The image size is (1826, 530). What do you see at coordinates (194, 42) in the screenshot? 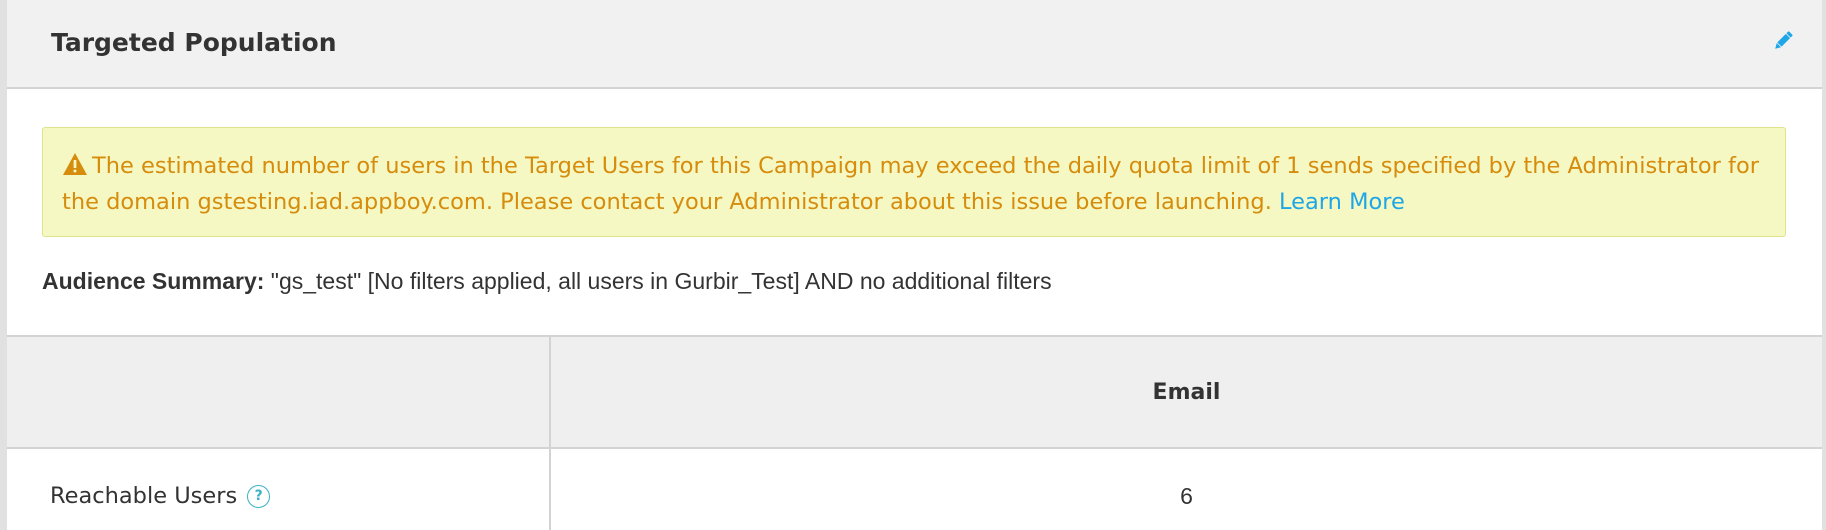
I see `panel-title: Targeted Population` at bounding box center [194, 42].